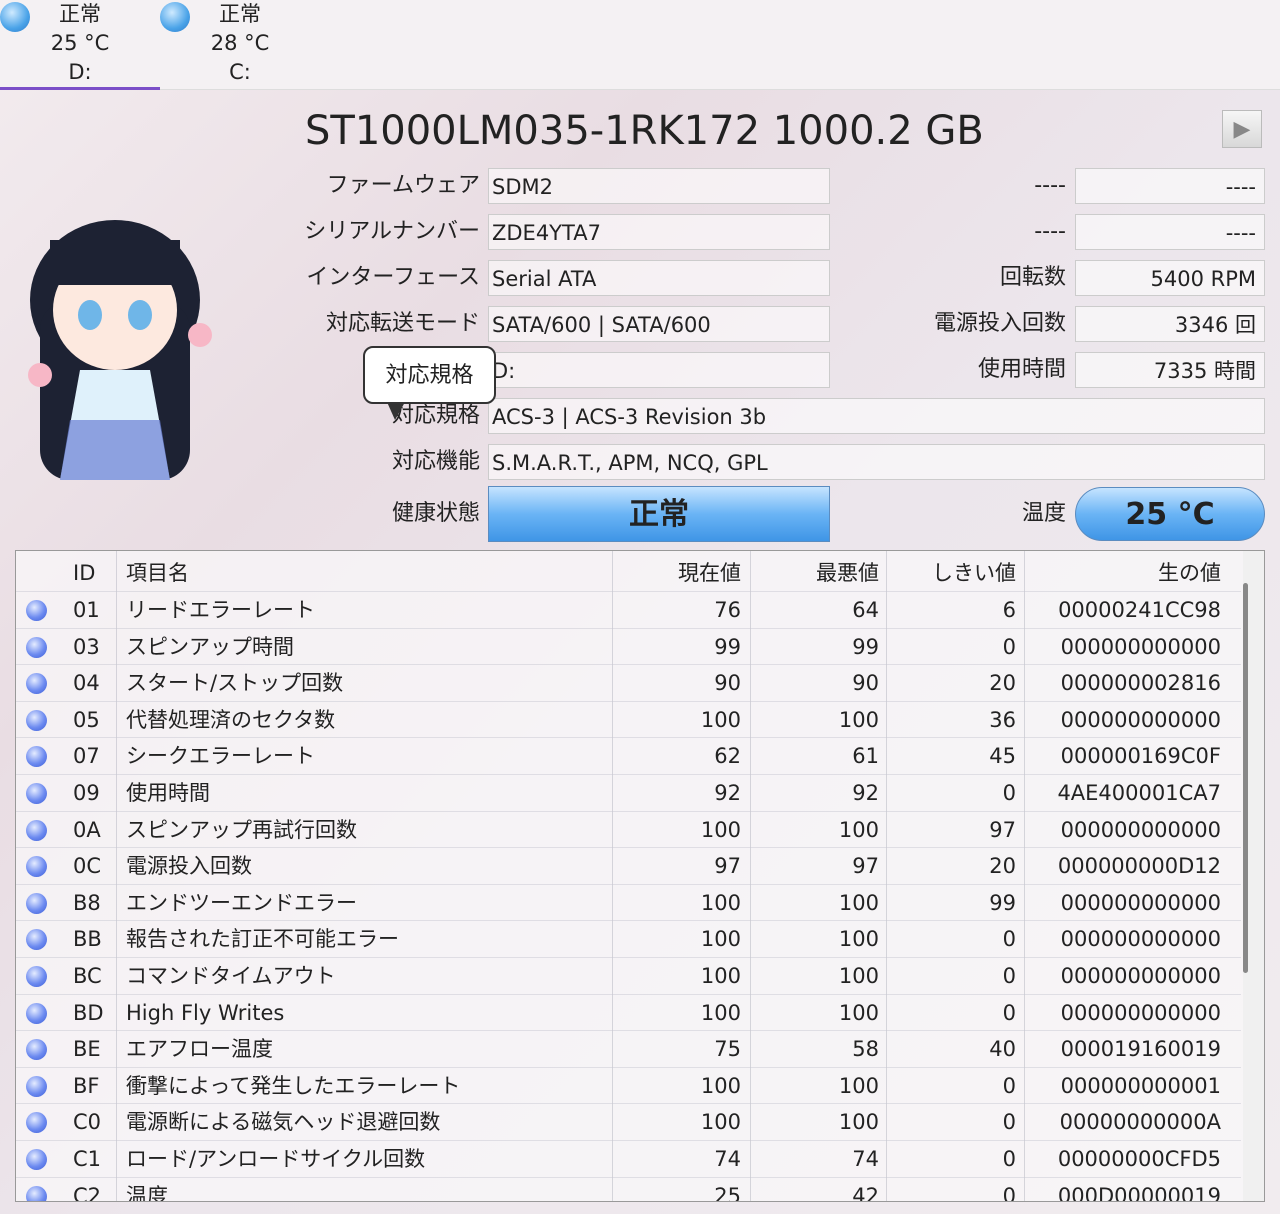 Image resolution: width=1280 pixels, height=1214 pixels. What do you see at coordinates (199, 1049) in the screenshot?
I see `attr-name: エアフロー温度` at bounding box center [199, 1049].